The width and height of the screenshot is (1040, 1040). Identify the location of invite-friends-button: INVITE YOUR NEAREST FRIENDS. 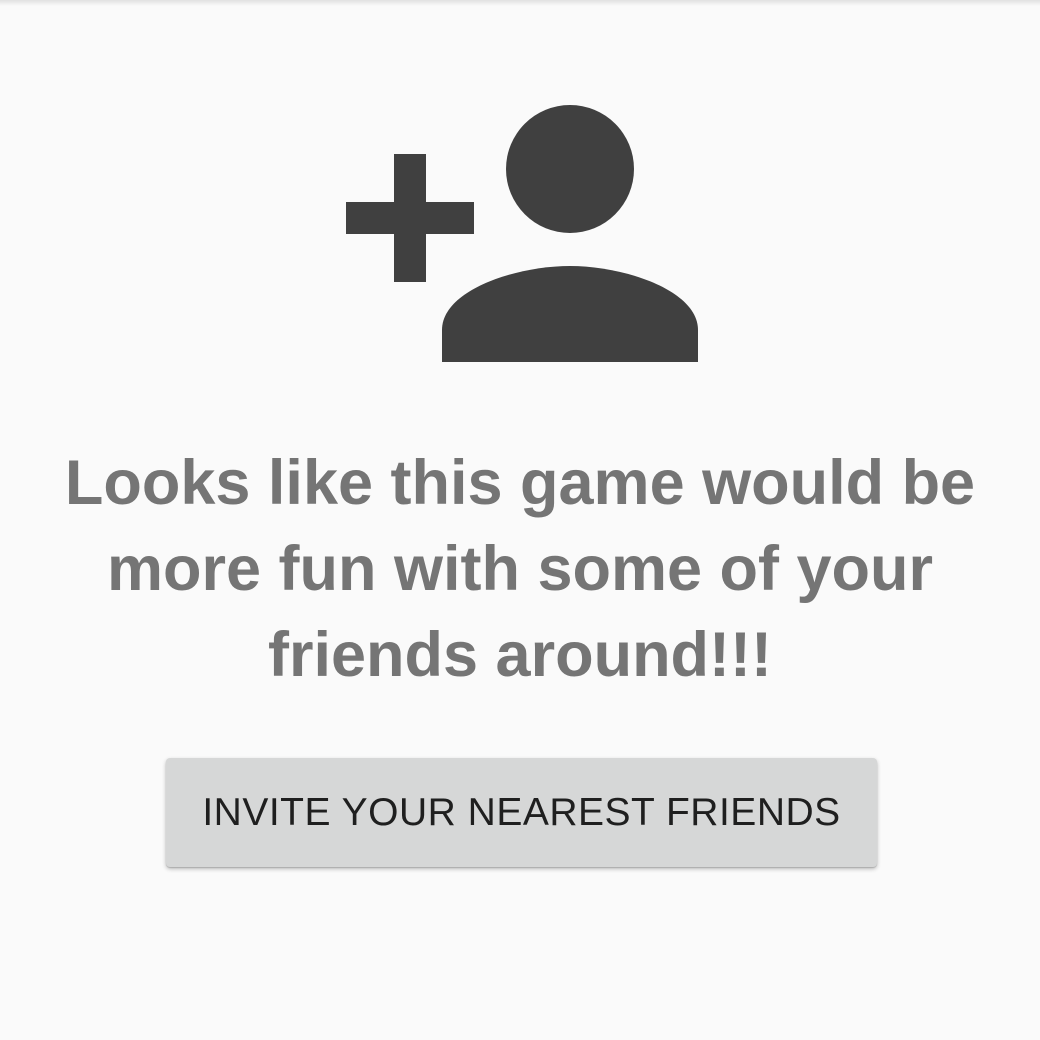
(521, 812).